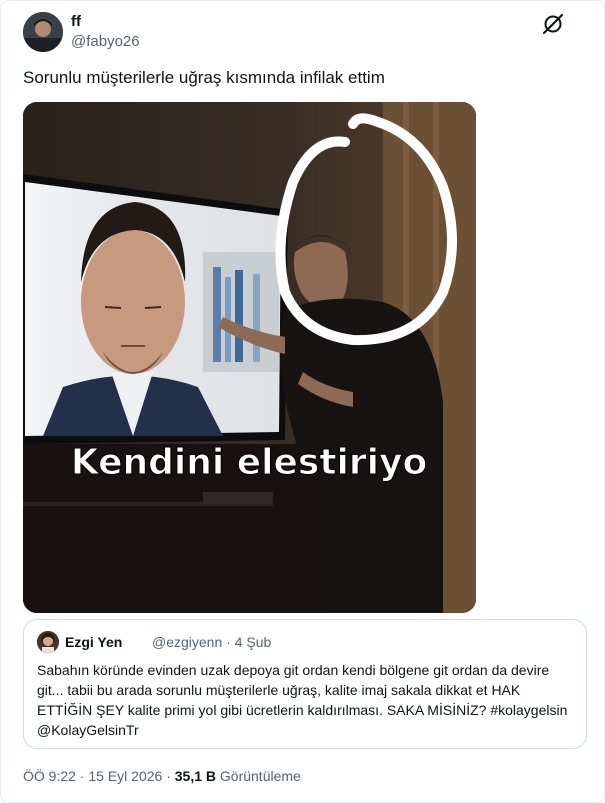 The image size is (605, 803). I want to click on quoted-author-avatar, so click(48, 642).